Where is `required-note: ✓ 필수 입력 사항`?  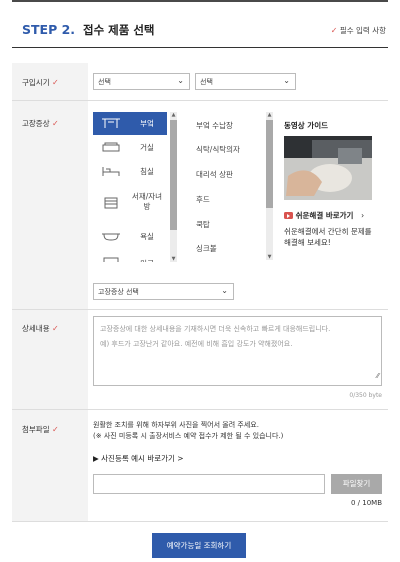
required-note: ✓ 필수 입력 사항 is located at coordinates (358, 30).